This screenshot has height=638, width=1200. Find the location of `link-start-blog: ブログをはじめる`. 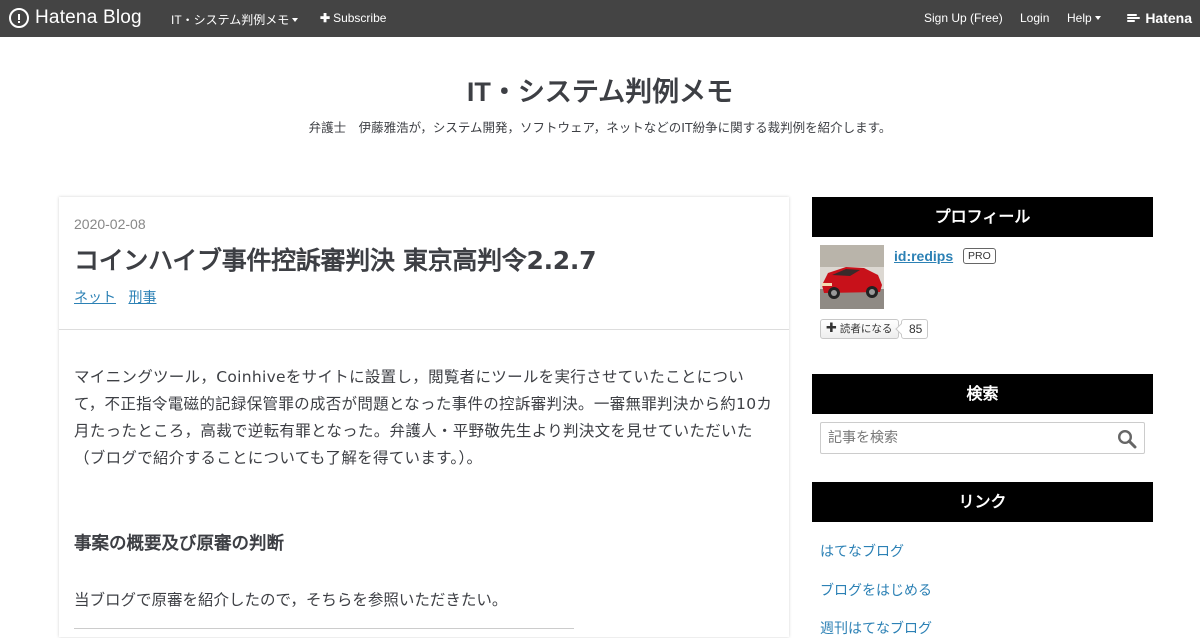

link-start-blog: ブログをはじめる is located at coordinates (876, 590).